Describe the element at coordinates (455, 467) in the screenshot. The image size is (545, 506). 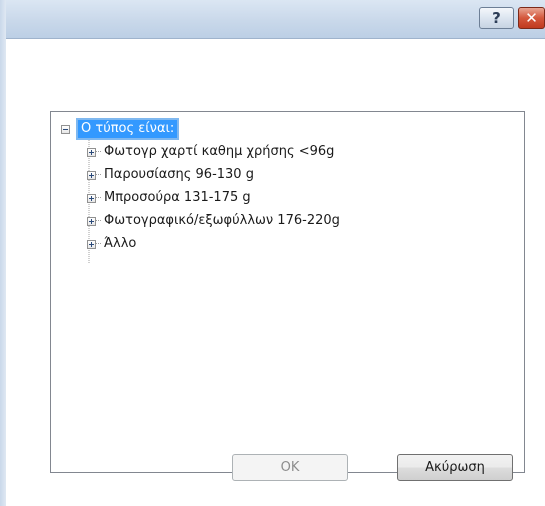
I see `cancel-button: Ακύρωση` at that location.